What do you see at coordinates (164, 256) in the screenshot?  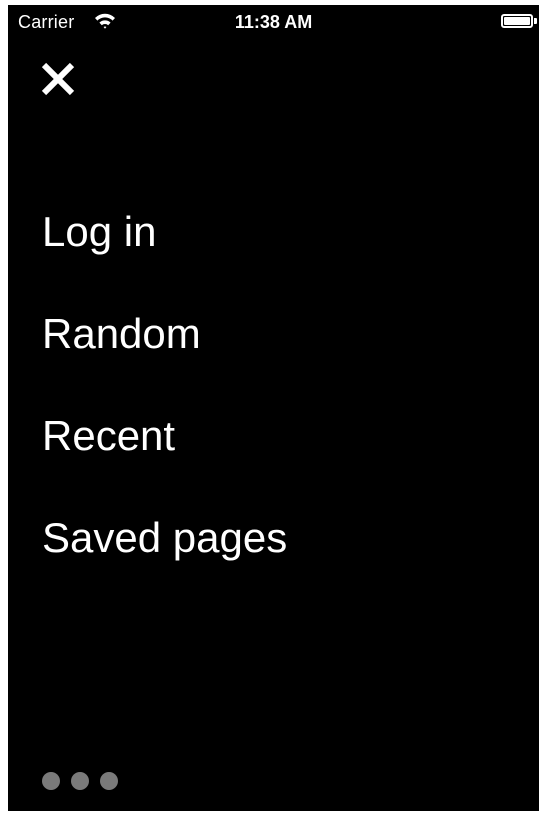 I see `menu-item-log-in: Log in` at bounding box center [164, 256].